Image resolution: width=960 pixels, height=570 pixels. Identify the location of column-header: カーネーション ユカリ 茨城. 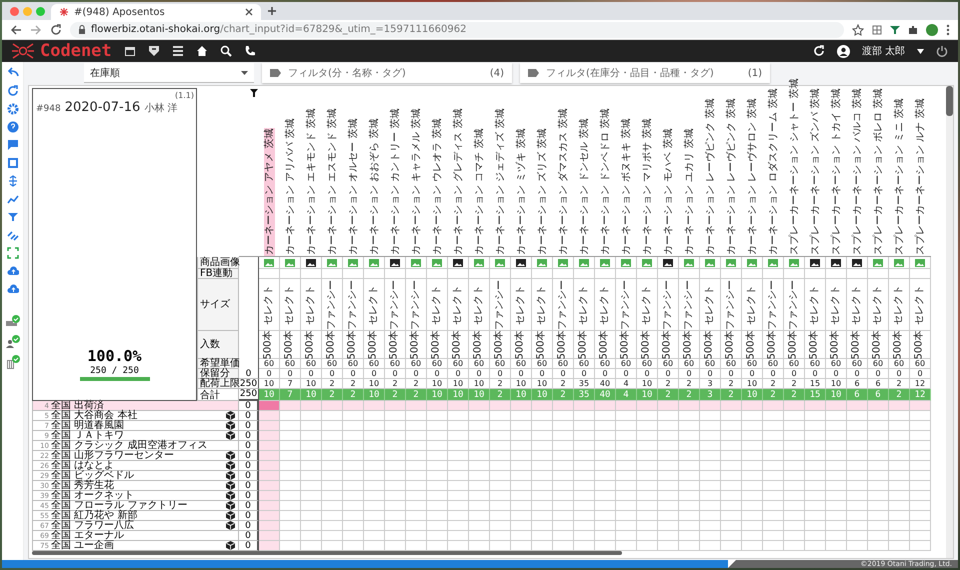
(689, 192).